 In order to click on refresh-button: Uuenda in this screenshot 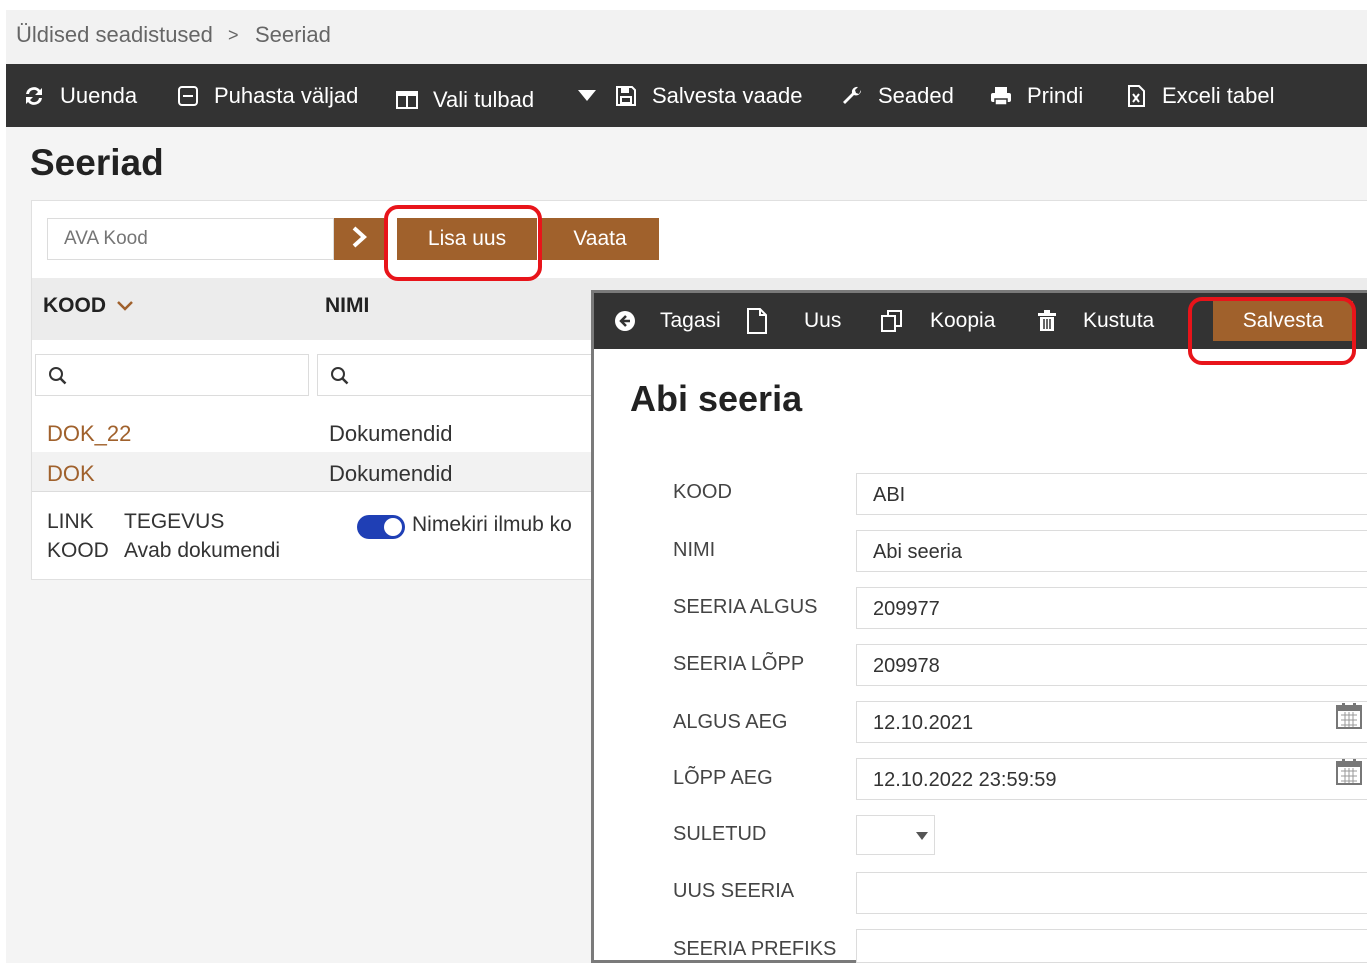, I will do `click(79, 95)`.